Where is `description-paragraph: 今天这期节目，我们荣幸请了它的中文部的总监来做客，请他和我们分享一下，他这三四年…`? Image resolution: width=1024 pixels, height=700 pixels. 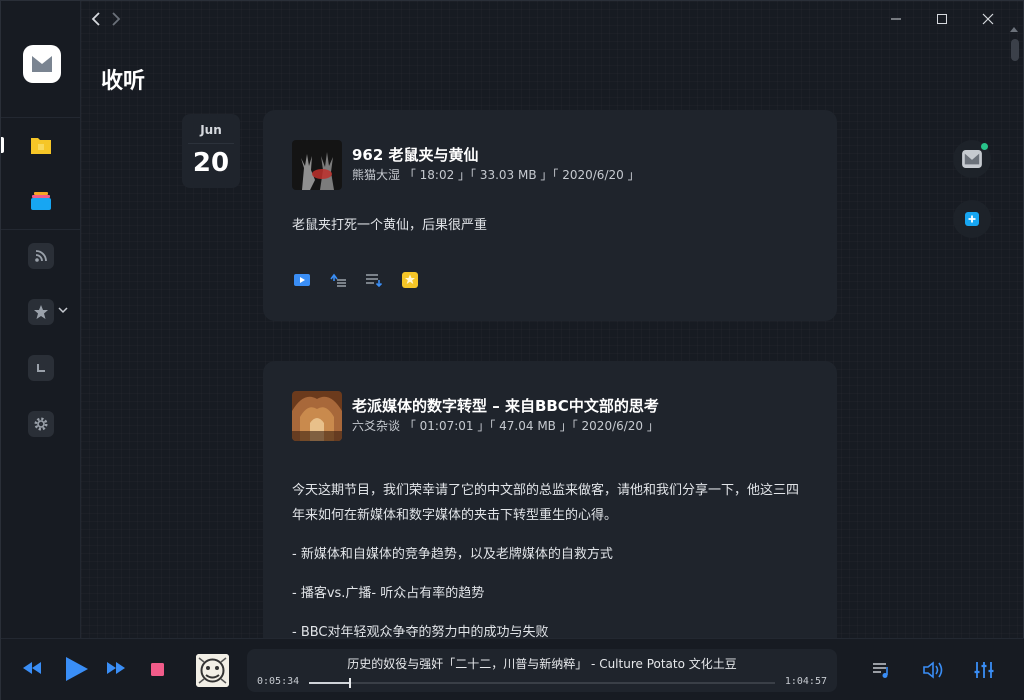
description-paragraph: 今天这期节目，我们荣幸请了它的中文部的总监来做客，请他和我们分享一下，他这三四年… is located at coordinates (546, 503).